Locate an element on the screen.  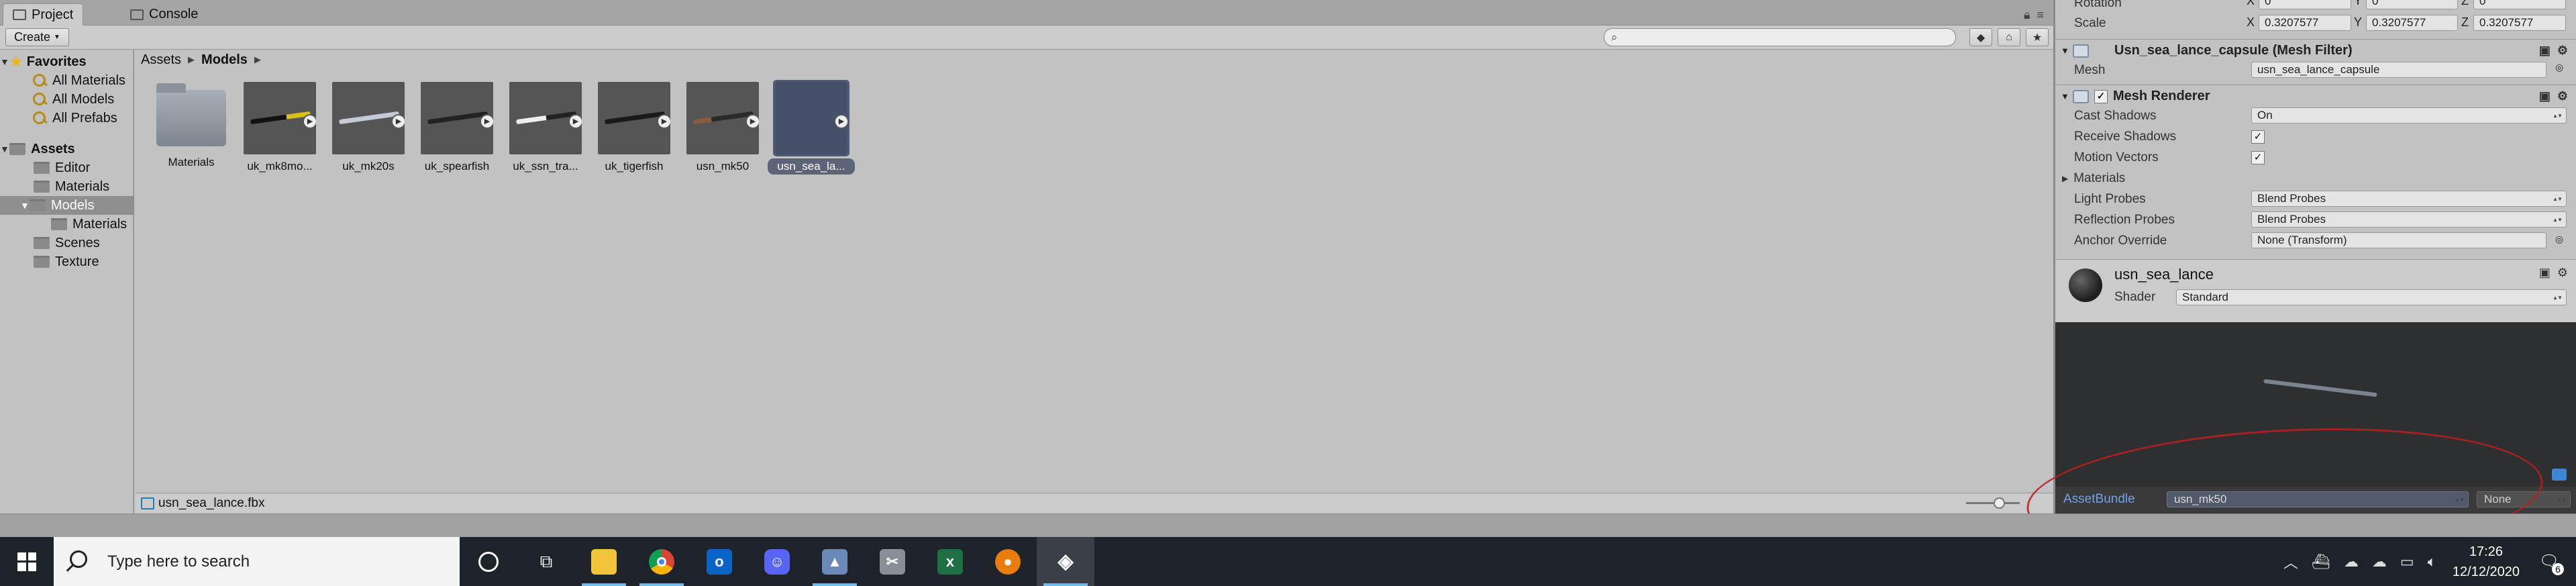
taskbar-app-outlook: o is located at coordinates (719, 561).